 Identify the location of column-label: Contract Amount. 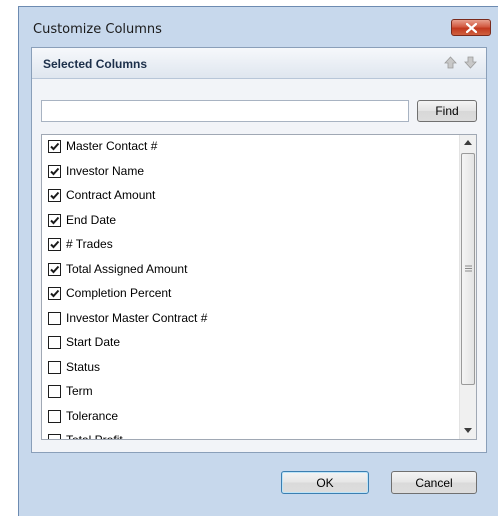
(111, 195).